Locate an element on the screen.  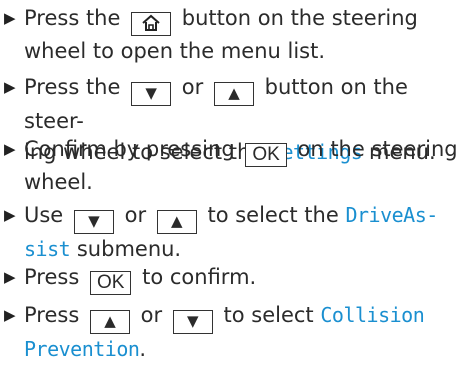
menu-name-driveassist: DriveAs- is located at coordinates (391, 215).